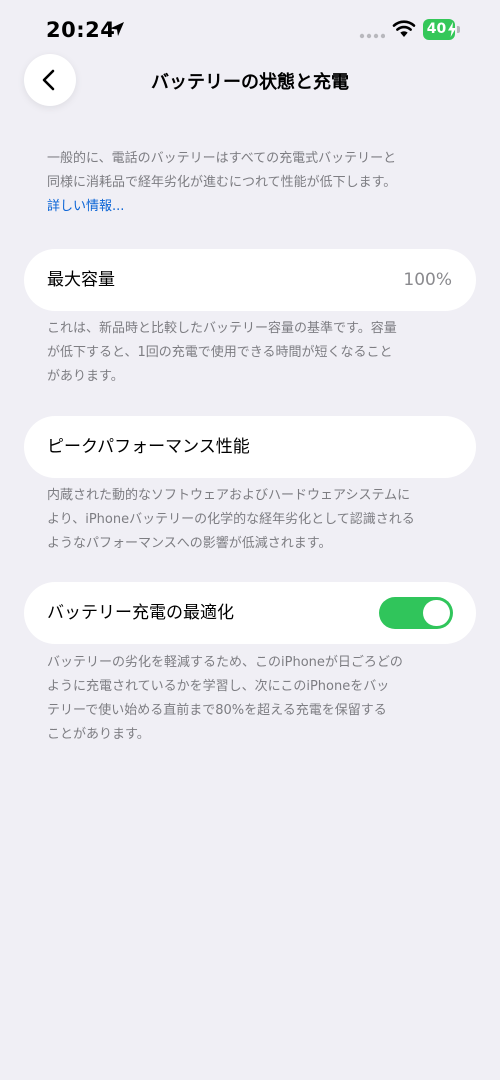 This screenshot has height=1080, width=500. I want to click on description-line: があります。, so click(85, 376).